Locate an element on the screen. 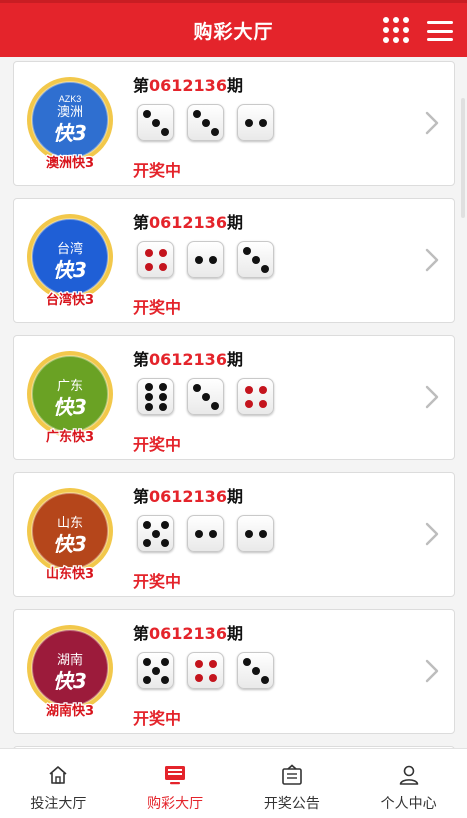  top-nav-bar: 购彩大厅 is located at coordinates (233, 28).